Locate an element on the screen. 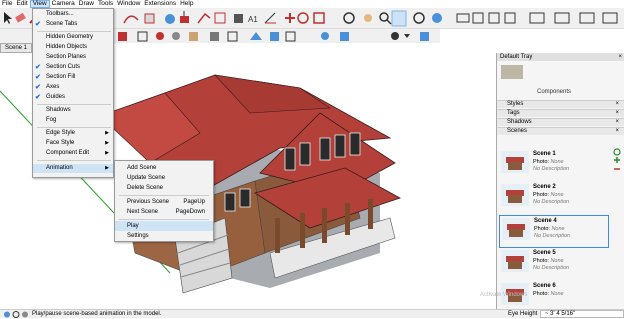  section-label: Scenes is located at coordinates (517, 131).